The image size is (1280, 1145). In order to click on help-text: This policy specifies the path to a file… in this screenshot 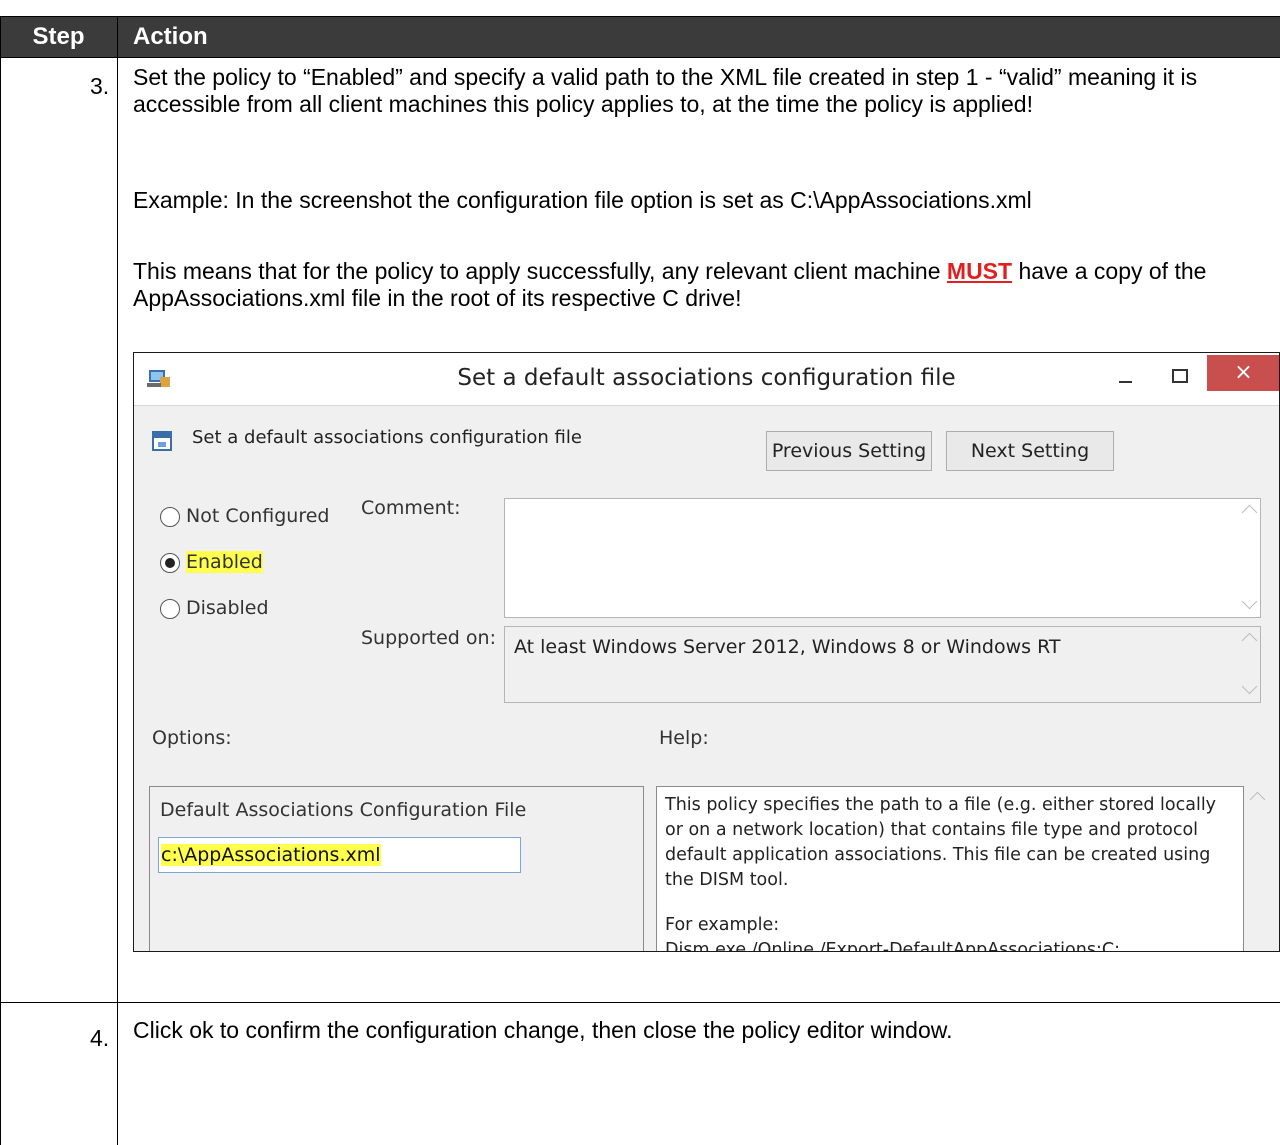, I will do `click(950, 872)`.